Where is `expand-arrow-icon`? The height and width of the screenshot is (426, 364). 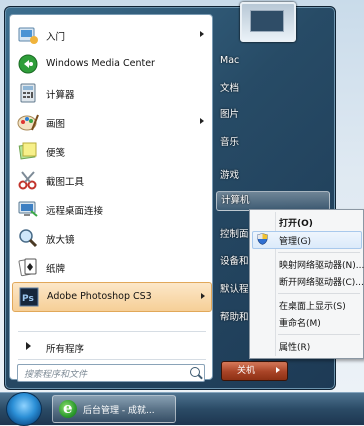
expand-arrow-icon is located at coordinates (28, 346).